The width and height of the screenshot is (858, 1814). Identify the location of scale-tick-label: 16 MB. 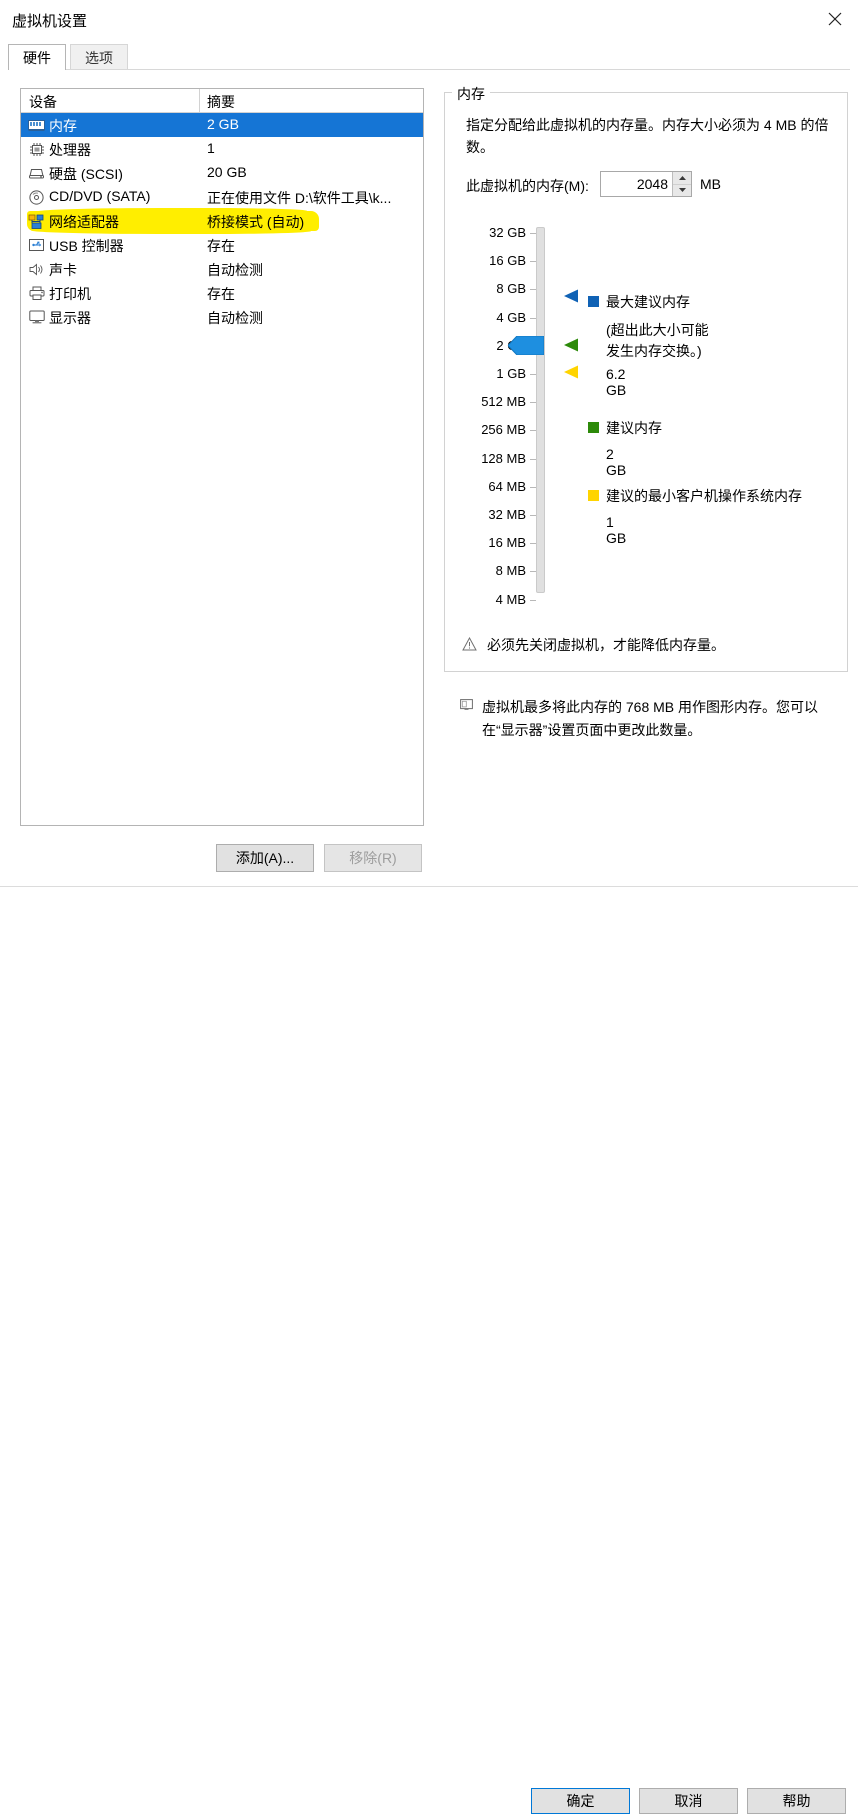
(507, 543).